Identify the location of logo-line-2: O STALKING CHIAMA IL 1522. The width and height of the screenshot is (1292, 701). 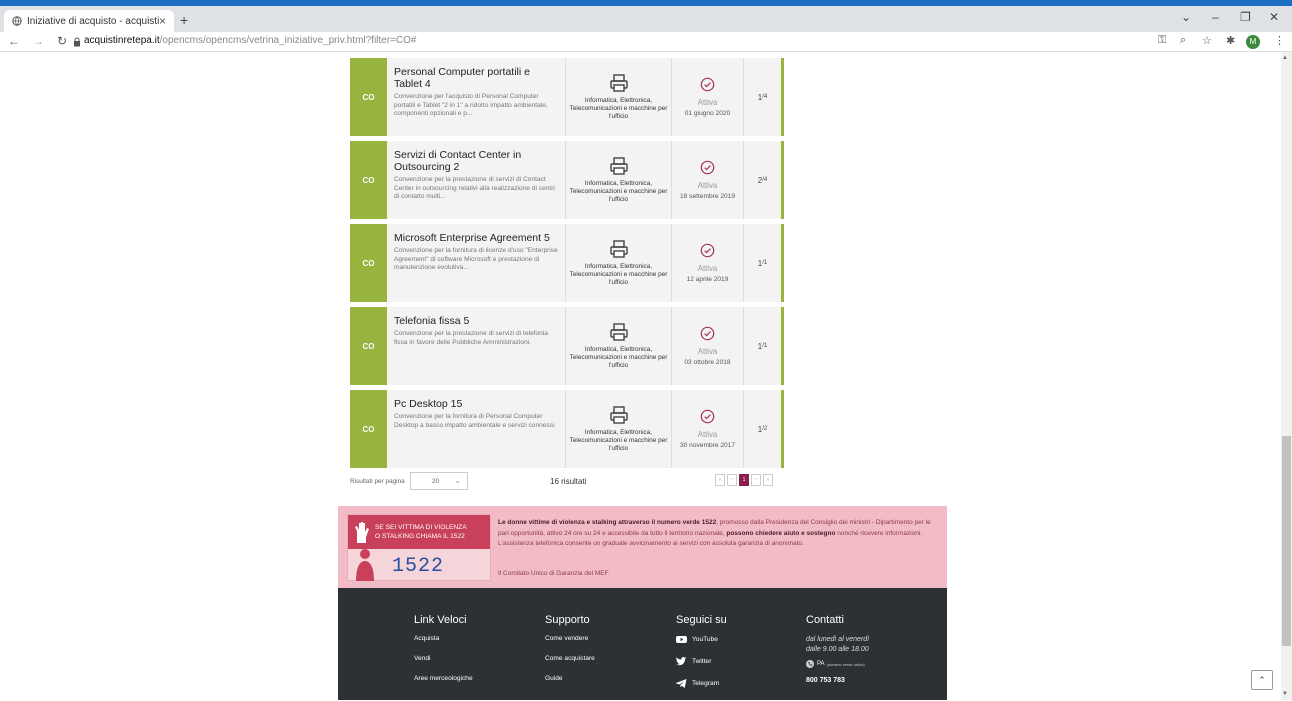
(420, 536).